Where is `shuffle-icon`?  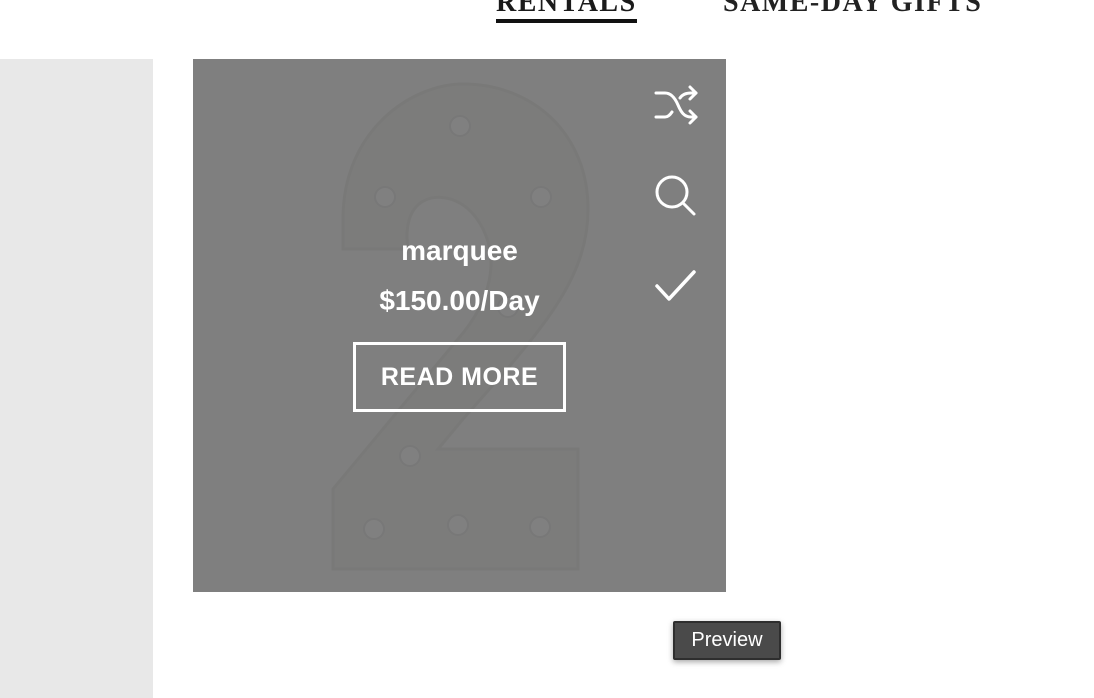 shuffle-icon is located at coordinates (676, 105).